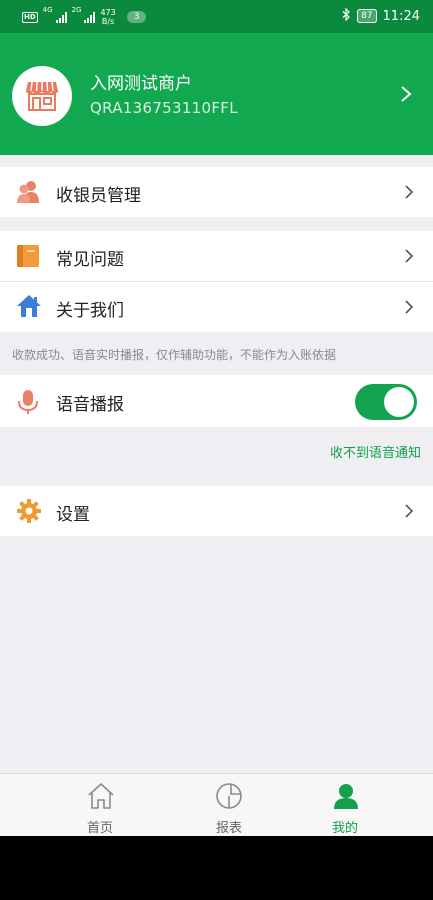 The height and width of the screenshot is (900, 433). What do you see at coordinates (29, 306) in the screenshot?
I see `house-icon` at bounding box center [29, 306].